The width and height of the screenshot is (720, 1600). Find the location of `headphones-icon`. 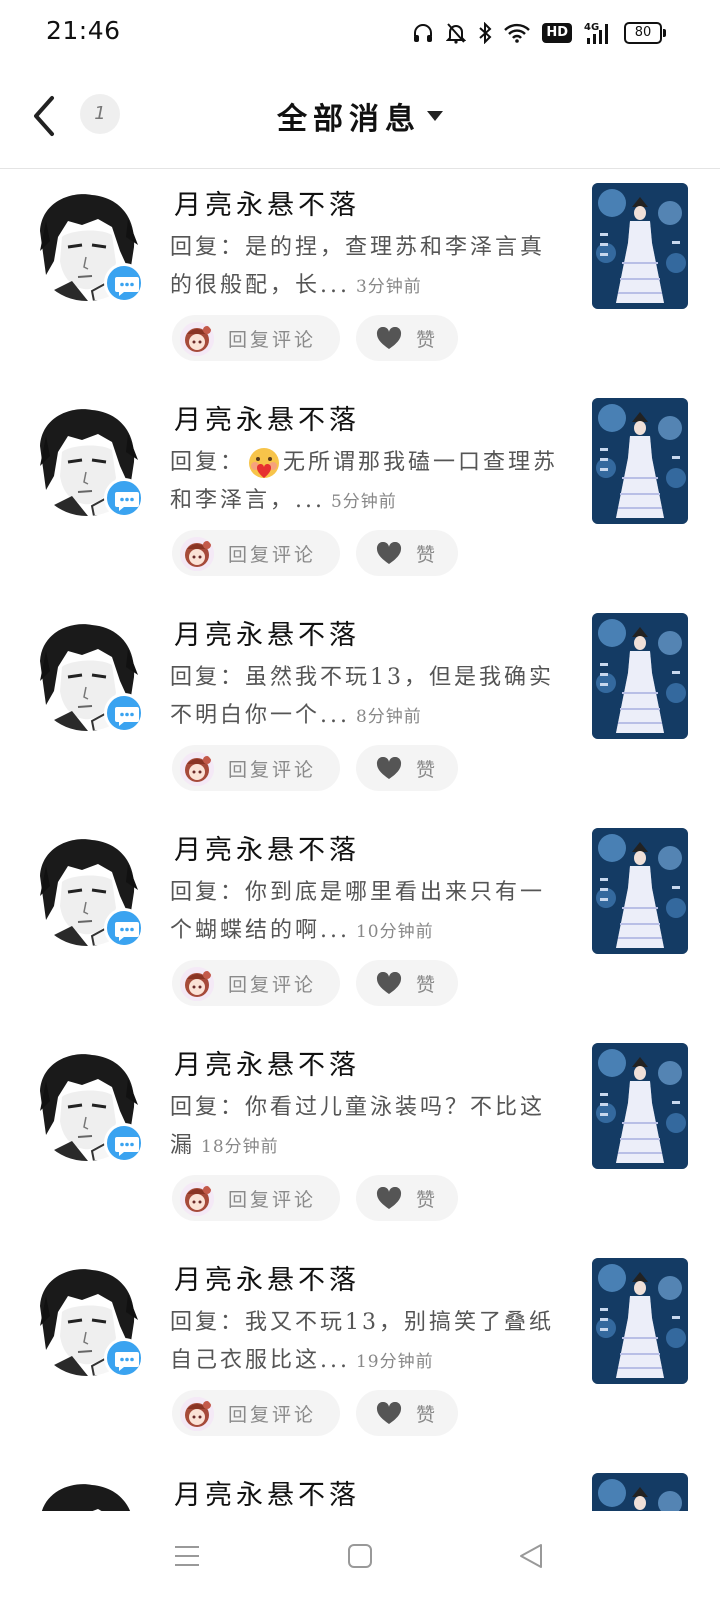

headphones-icon is located at coordinates (423, 33).